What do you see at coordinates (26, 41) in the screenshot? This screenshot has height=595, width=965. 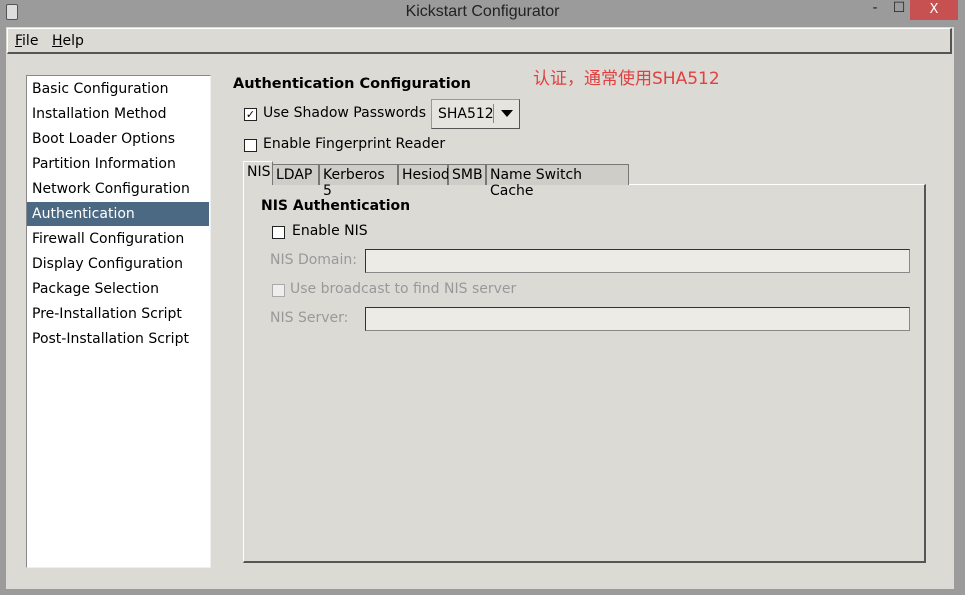 I see `menu-file: File` at bounding box center [26, 41].